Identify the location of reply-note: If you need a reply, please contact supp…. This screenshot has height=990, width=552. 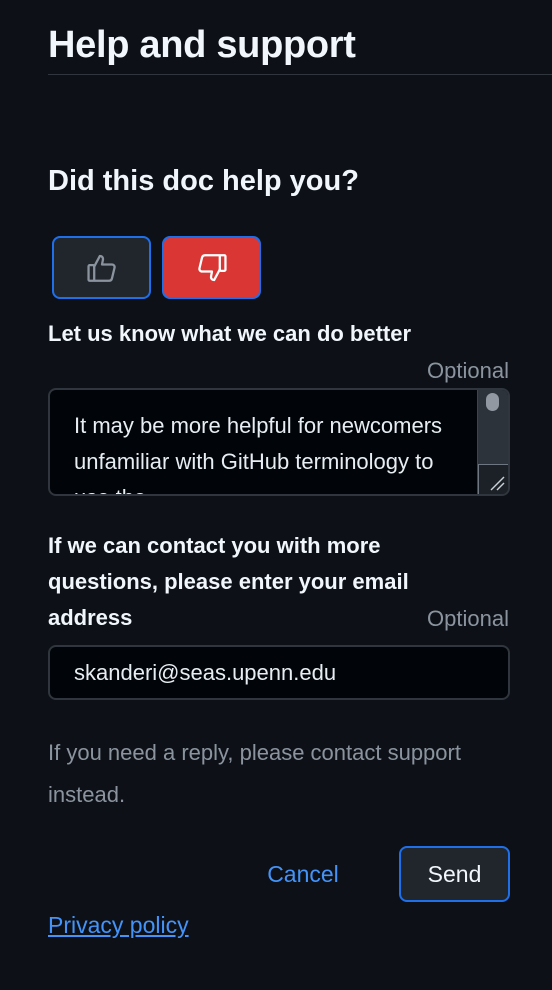
(254, 773).